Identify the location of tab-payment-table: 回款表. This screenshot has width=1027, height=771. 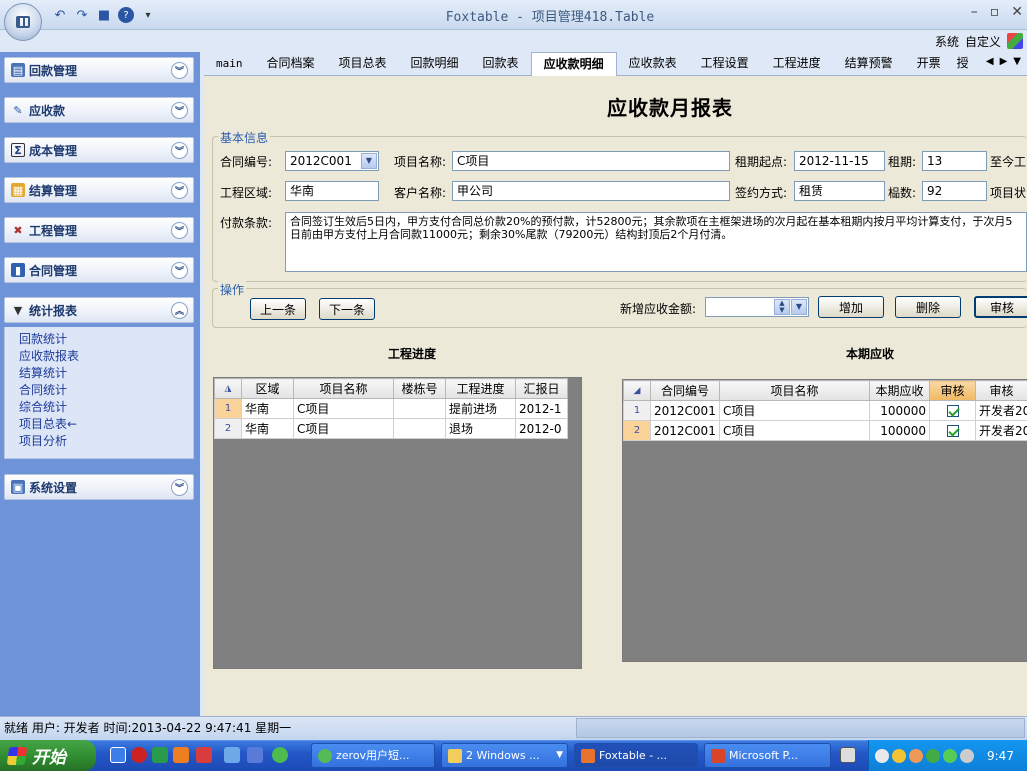
(501, 63).